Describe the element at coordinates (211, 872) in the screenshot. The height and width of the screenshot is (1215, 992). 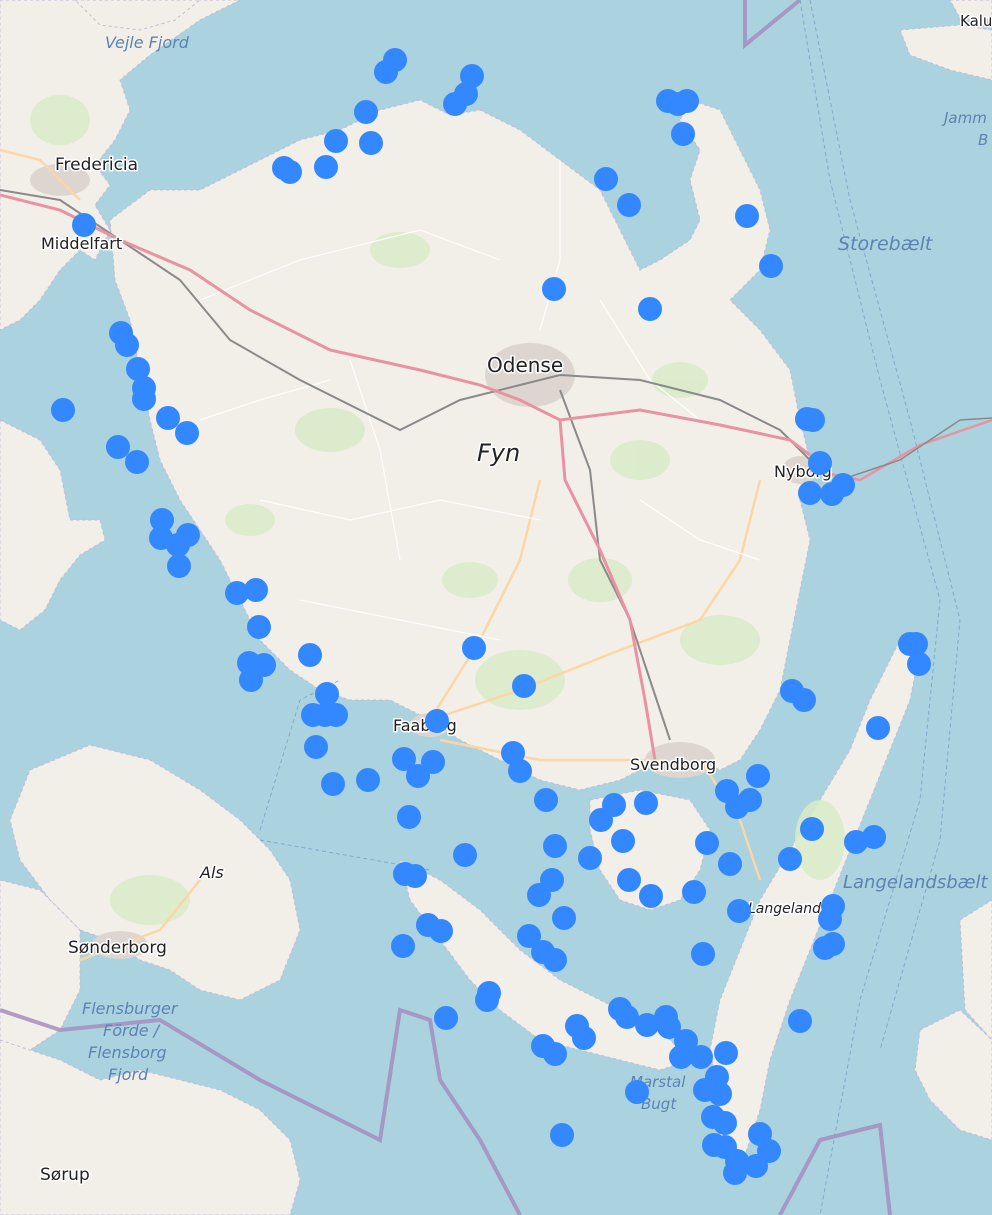
I see `label-als: Als` at that location.